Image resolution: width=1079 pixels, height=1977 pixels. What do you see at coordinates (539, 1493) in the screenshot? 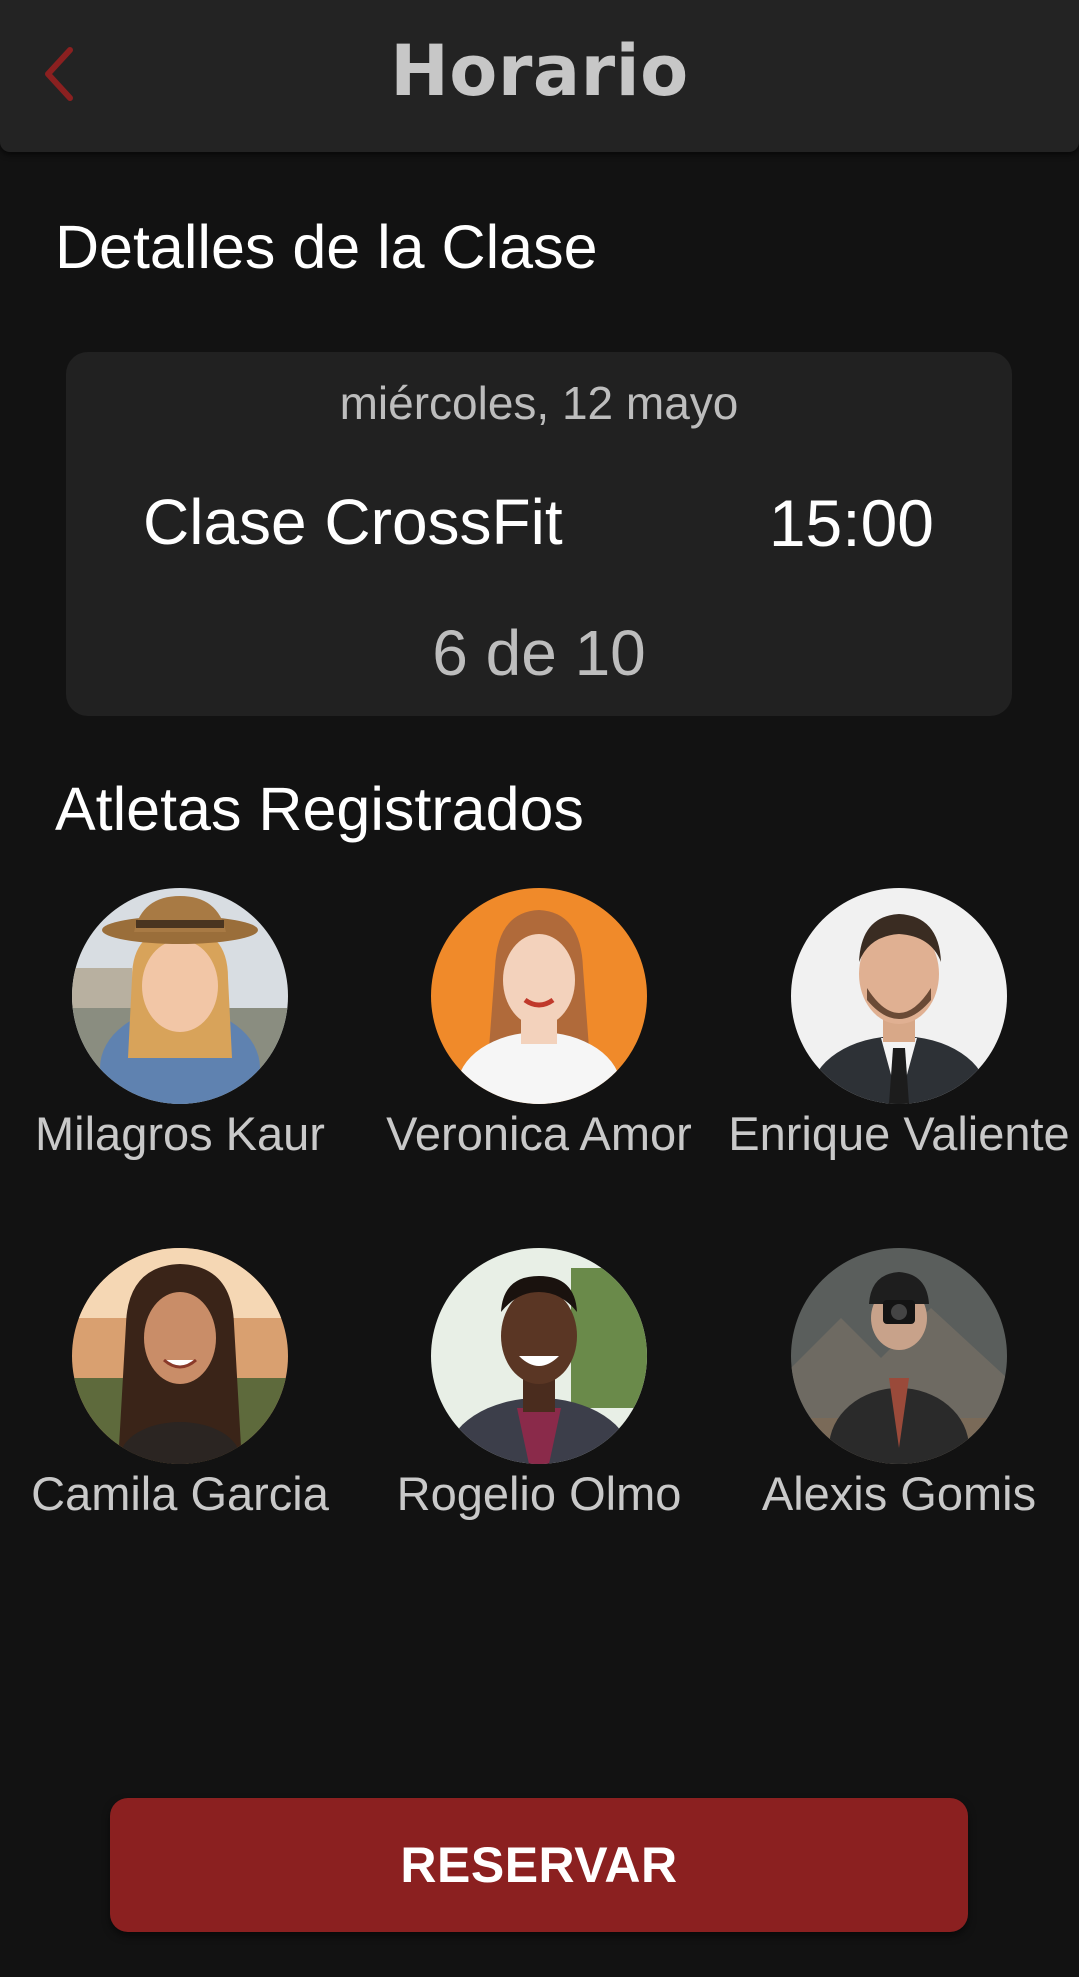
I see `athlete-name: Rogelio Olmo` at bounding box center [539, 1493].